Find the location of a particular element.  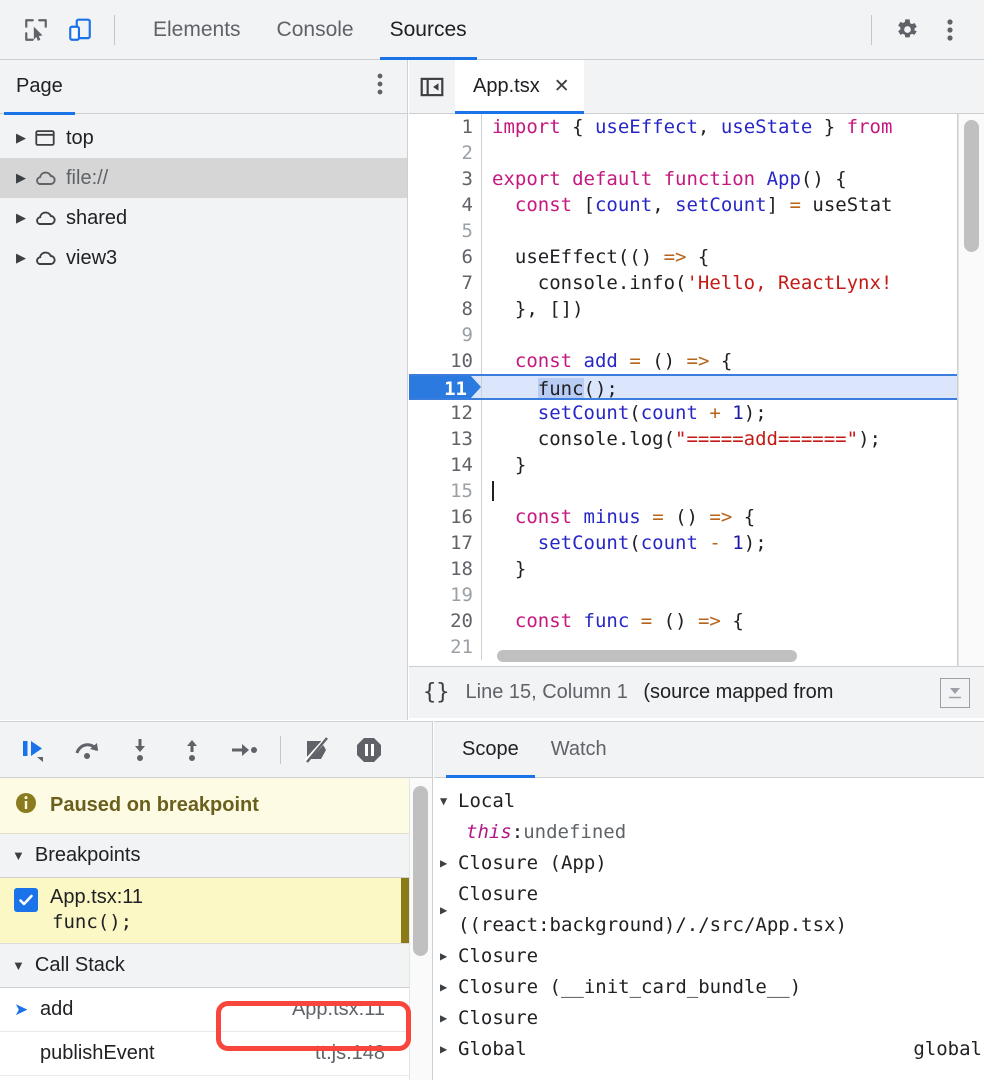

call-stack-frame-add: ➤ add App.tsx:11 is located at coordinates (204, 1010).